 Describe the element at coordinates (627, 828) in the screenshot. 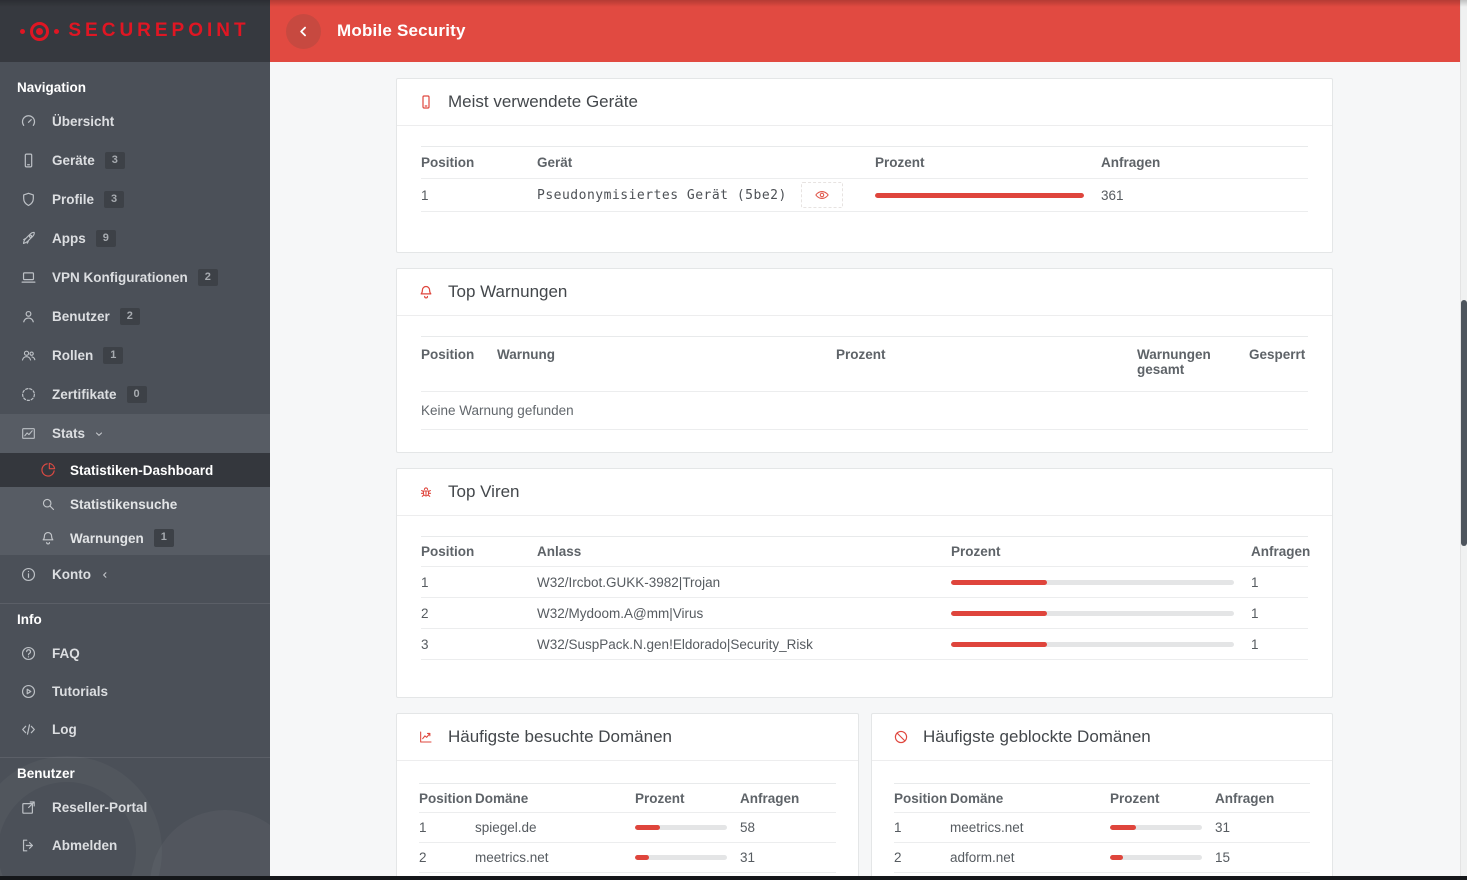

I see `table-row: 1 spiegel.de 58` at that location.